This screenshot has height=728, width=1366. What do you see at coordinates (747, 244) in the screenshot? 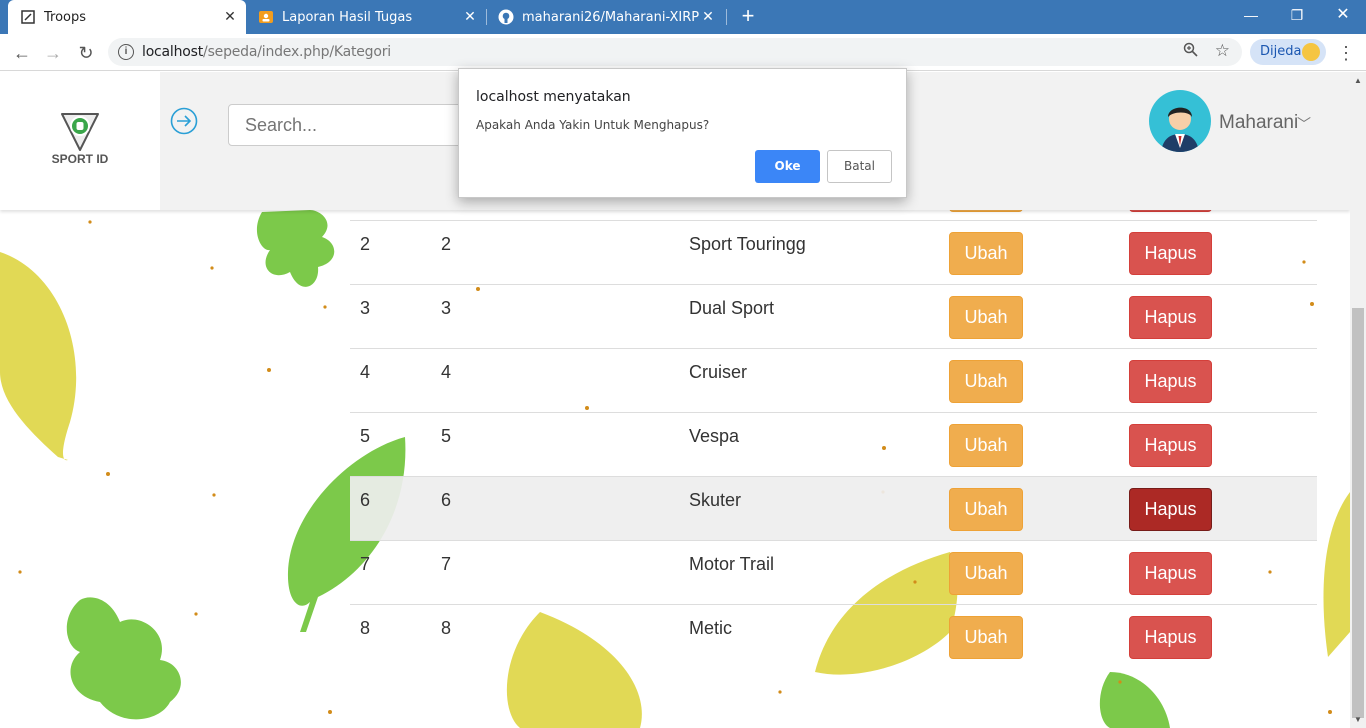
I see `category-name: Sport Touringg` at bounding box center [747, 244].